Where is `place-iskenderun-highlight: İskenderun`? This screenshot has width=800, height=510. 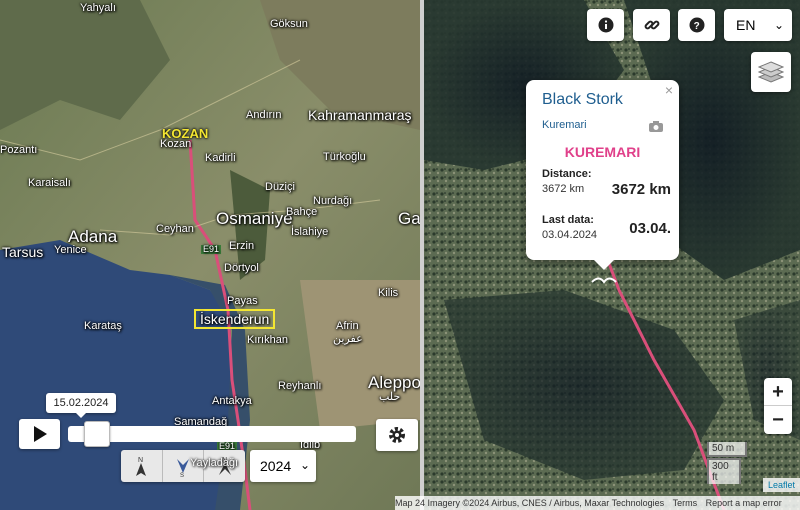 place-iskenderun-highlight: İskenderun is located at coordinates (235, 319).